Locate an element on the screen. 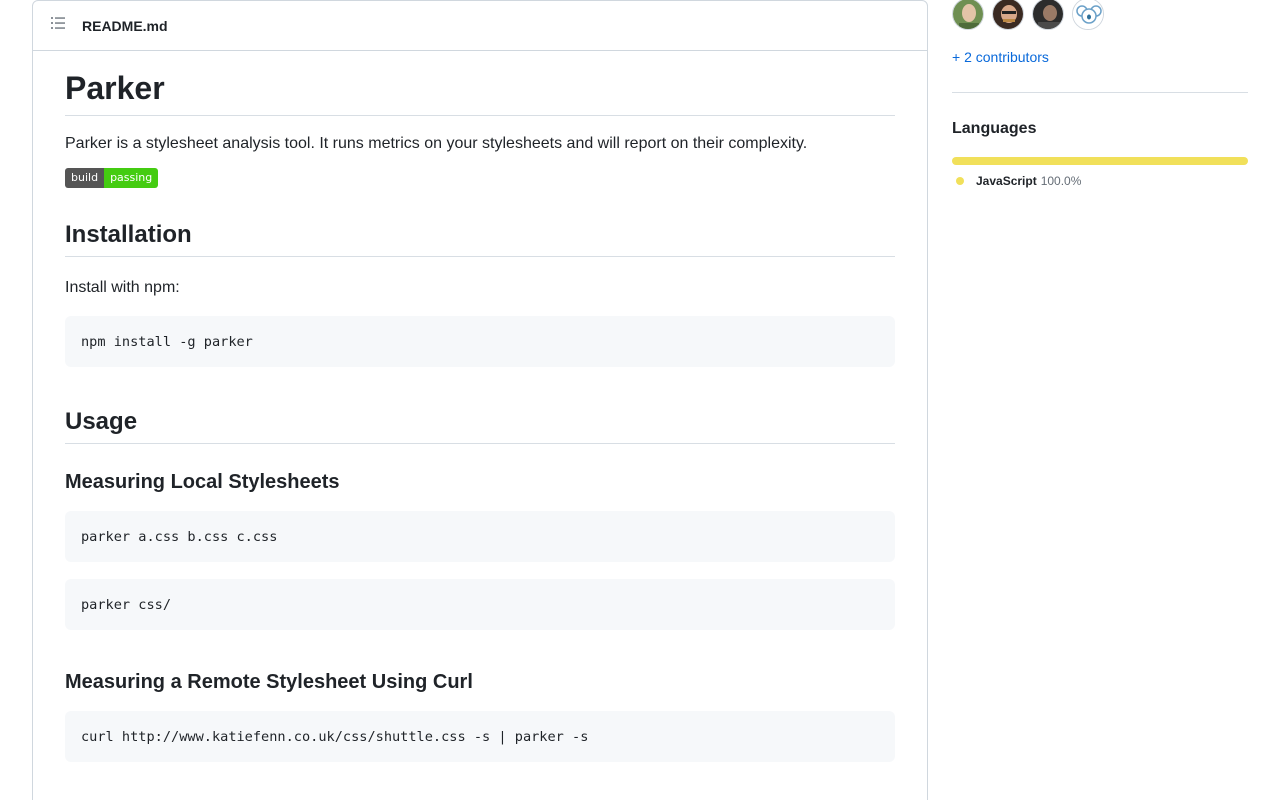 This screenshot has width=1280, height=800. language-percent: 100.0% is located at coordinates (1061, 181).